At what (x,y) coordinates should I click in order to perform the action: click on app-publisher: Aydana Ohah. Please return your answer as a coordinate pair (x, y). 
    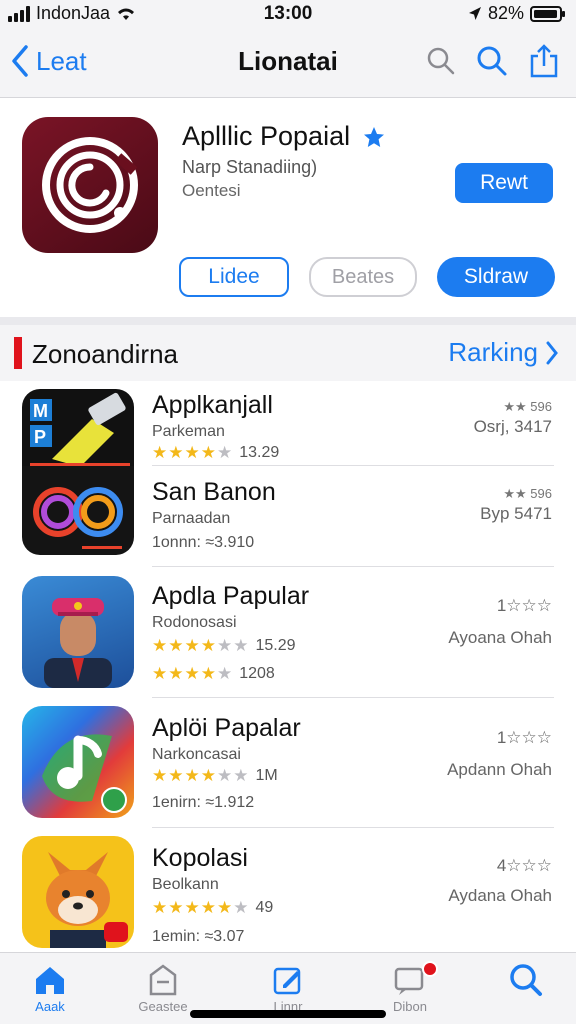
    Looking at the image, I should click on (500, 895).